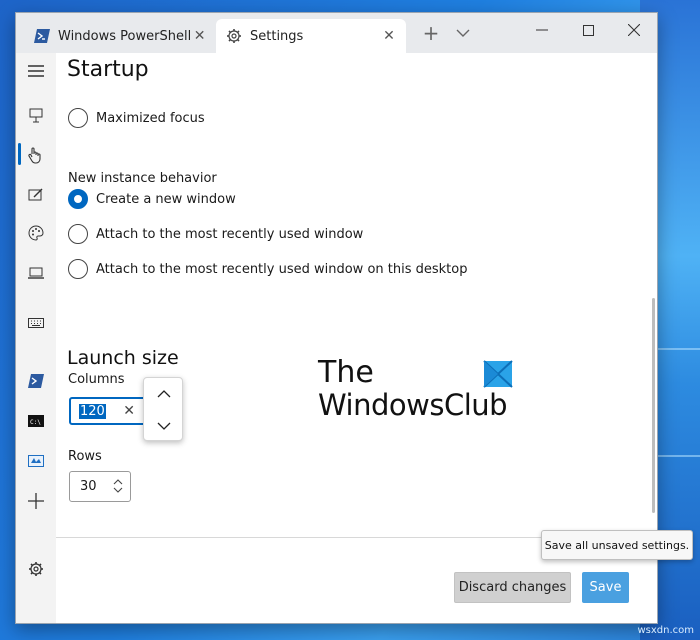 The width and height of the screenshot is (700, 640). I want to click on radio-label: Maximized focus, so click(150, 118).